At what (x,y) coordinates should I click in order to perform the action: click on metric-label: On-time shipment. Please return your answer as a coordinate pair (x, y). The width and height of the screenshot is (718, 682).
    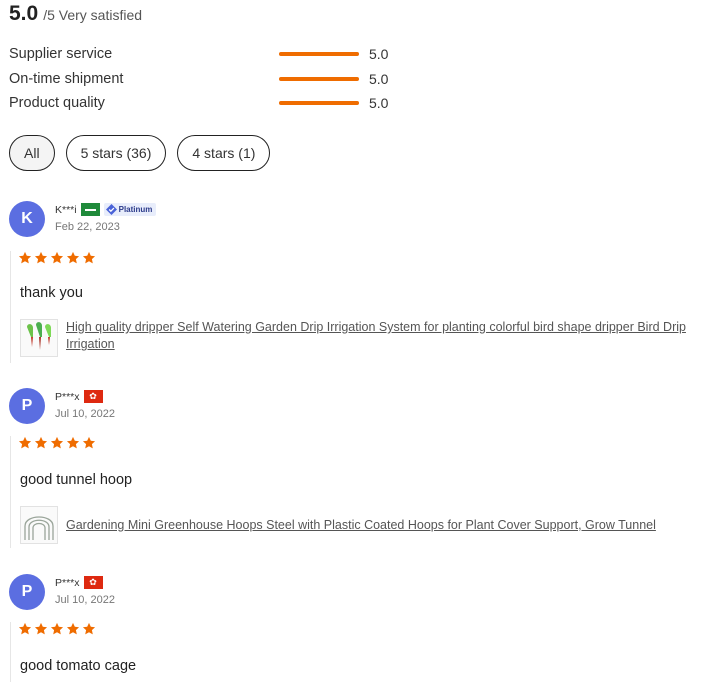
    Looking at the image, I should click on (66, 79).